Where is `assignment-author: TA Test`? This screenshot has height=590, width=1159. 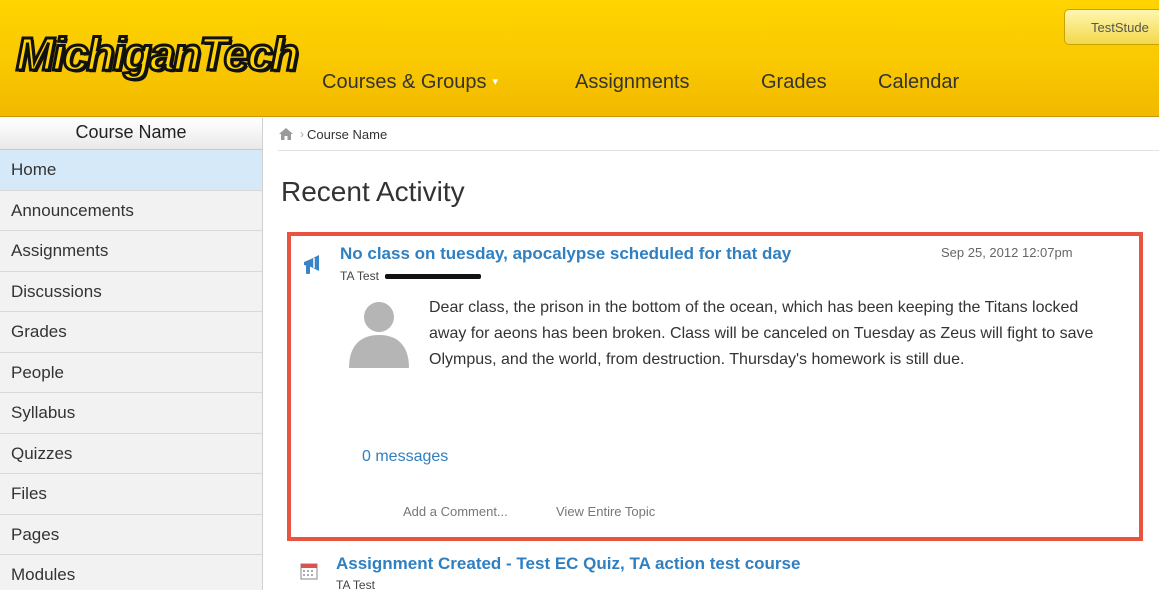
assignment-author: TA Test is located at coordinates (355, 584).